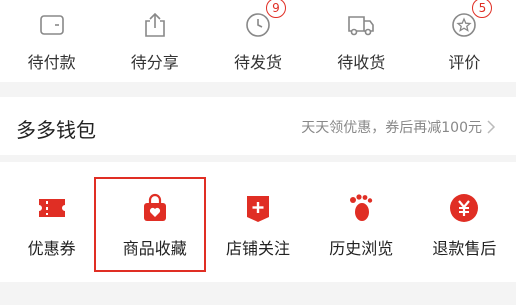 The height and width of the screenshot is (305, 516). What do you see at coordinates (56, 130) in the screenshot?
I see `wallet-title: 多多钱包` at bounding box center [56, 130].